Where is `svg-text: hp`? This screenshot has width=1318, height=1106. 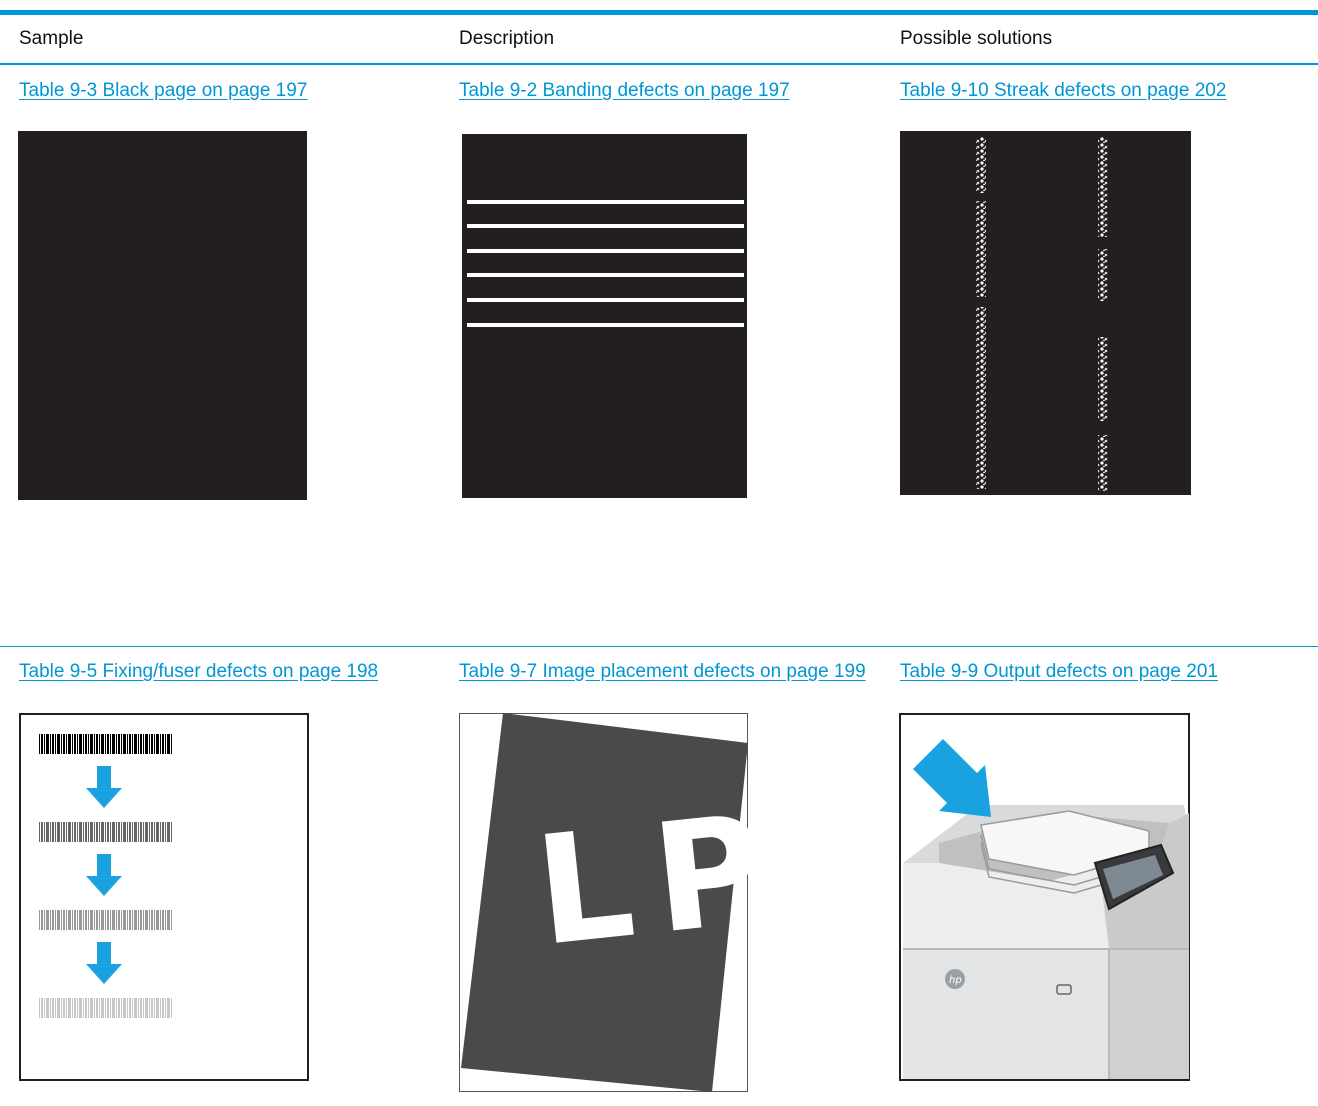 svg-text: hp is located at coordinates (955, 980).